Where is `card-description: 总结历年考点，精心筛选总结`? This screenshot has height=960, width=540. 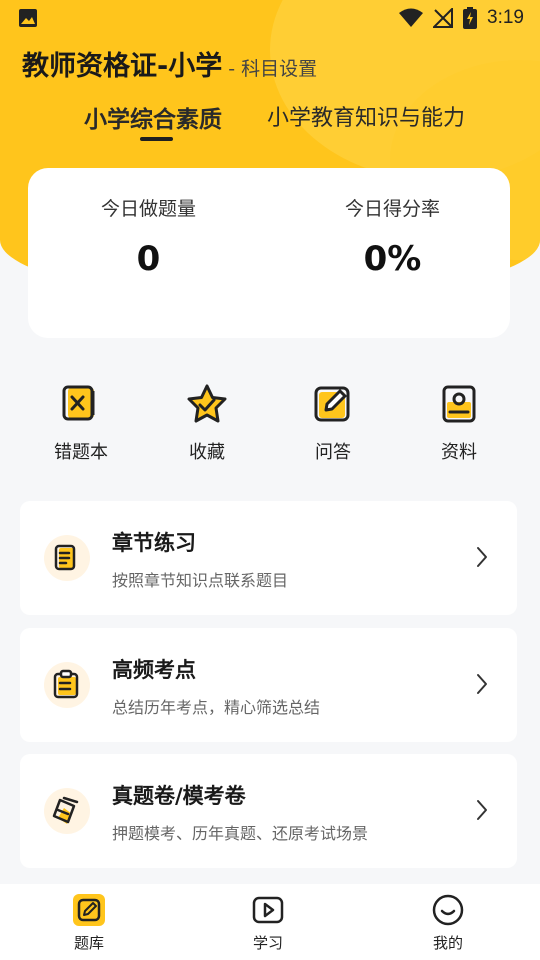 card-description: 总结历年考点，精心筛选总结 is located at coordinates (216, 707).